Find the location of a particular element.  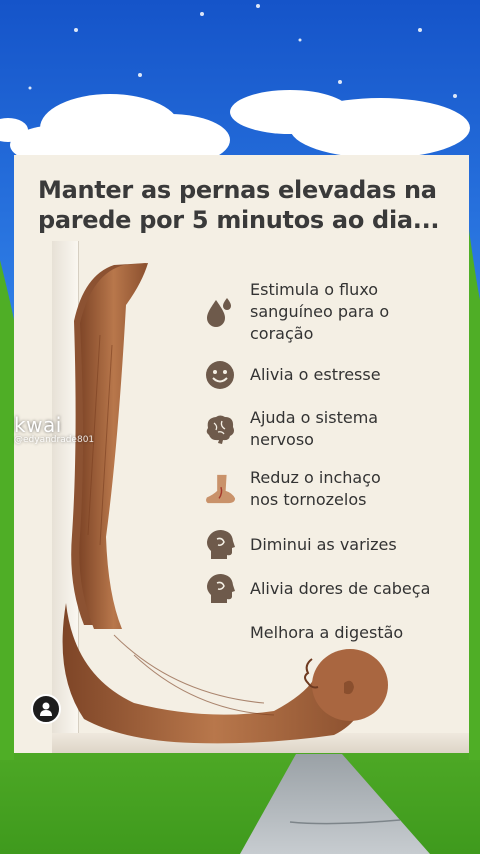

foot-icon is located at coordinates (220, 489).